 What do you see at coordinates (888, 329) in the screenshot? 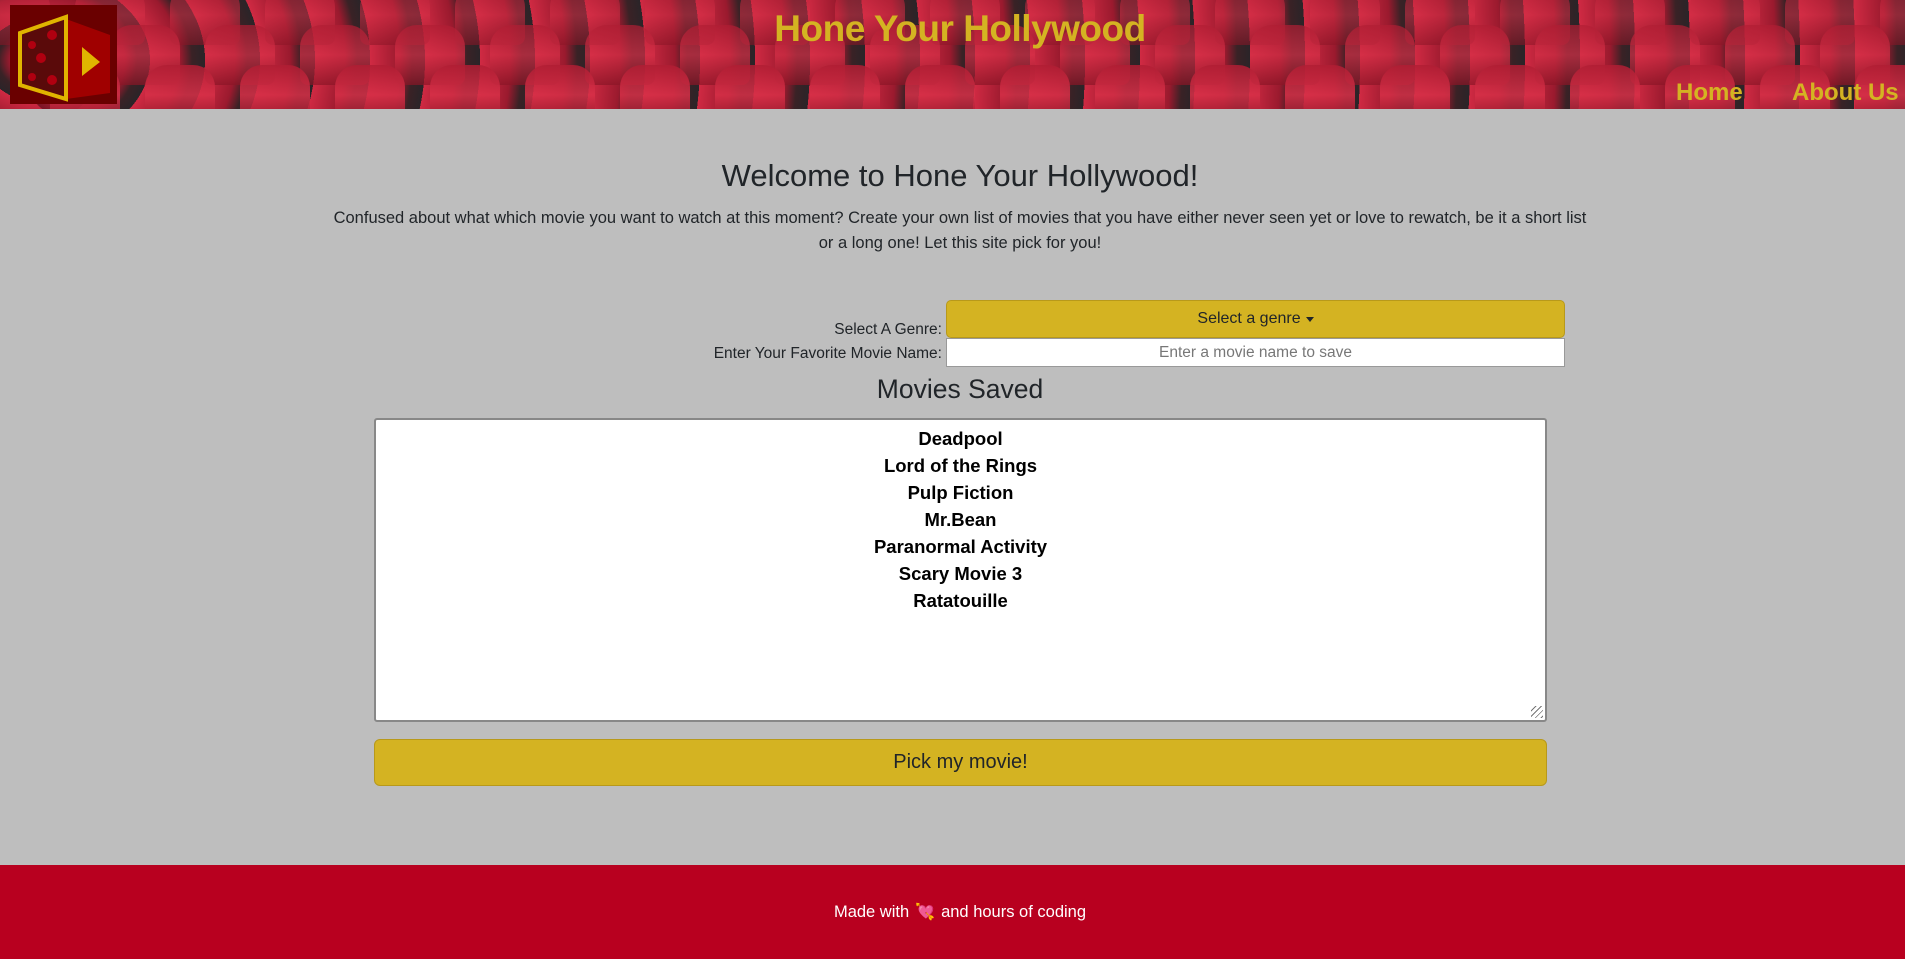
I see `genre-label: Select A Genre:` at bounding box center [888, 329].